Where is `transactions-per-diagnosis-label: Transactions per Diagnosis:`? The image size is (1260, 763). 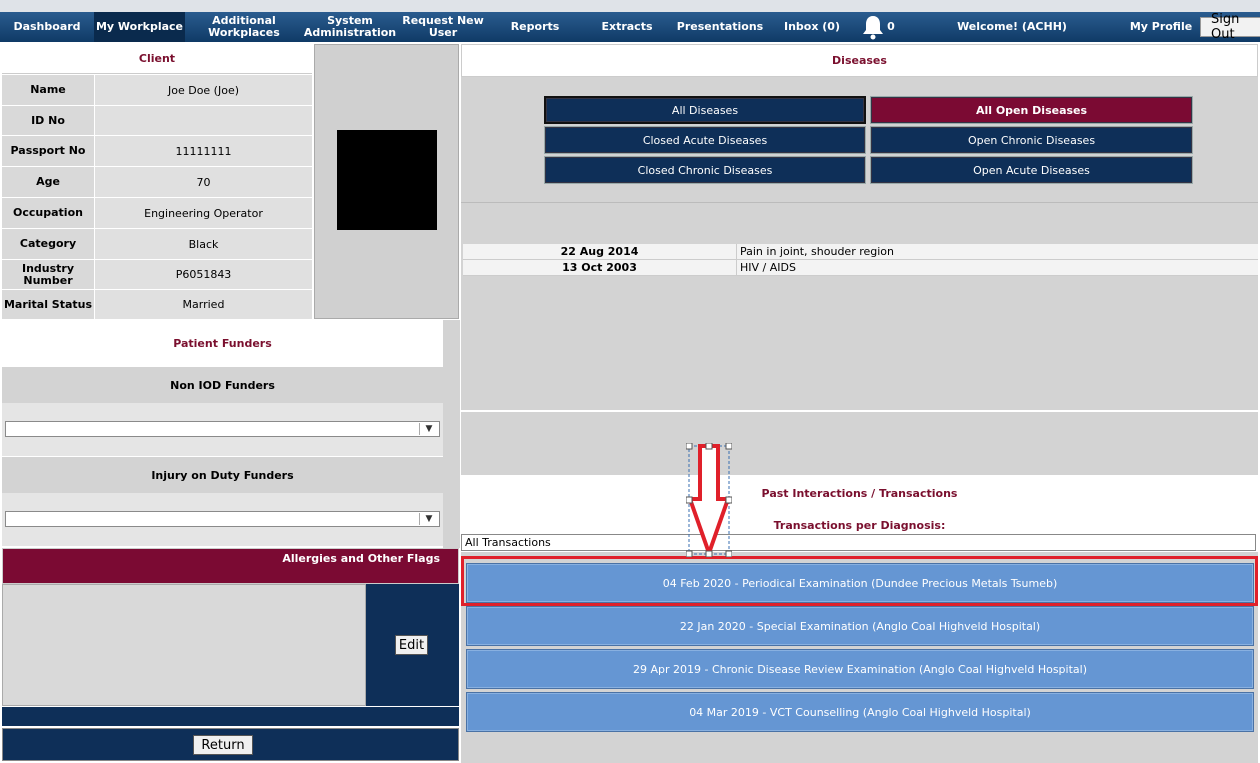
transactions-per-diagnosis-label: Transactions per Diagnosis: is located at coordinates (859, 522).